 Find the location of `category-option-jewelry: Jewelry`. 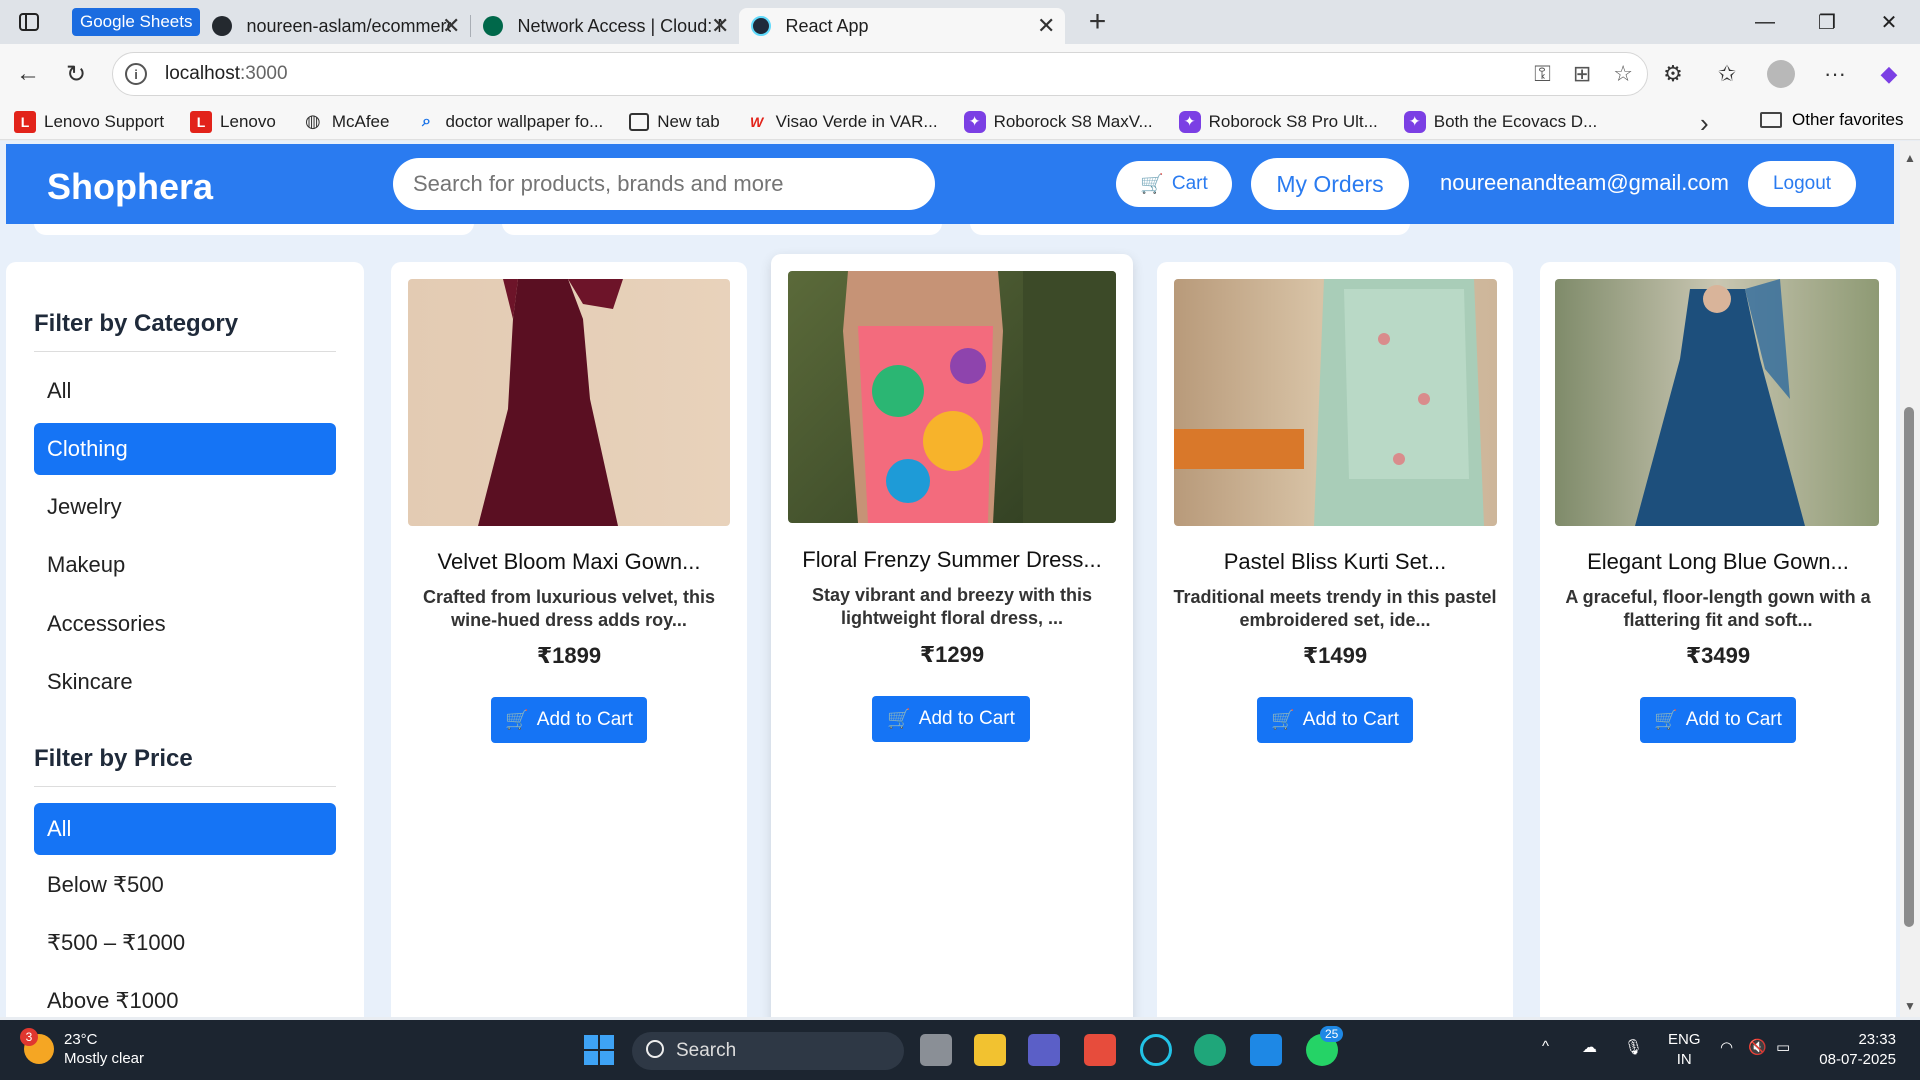

category-option-jewelry: Jewelry is located at coordinates (185, 507).